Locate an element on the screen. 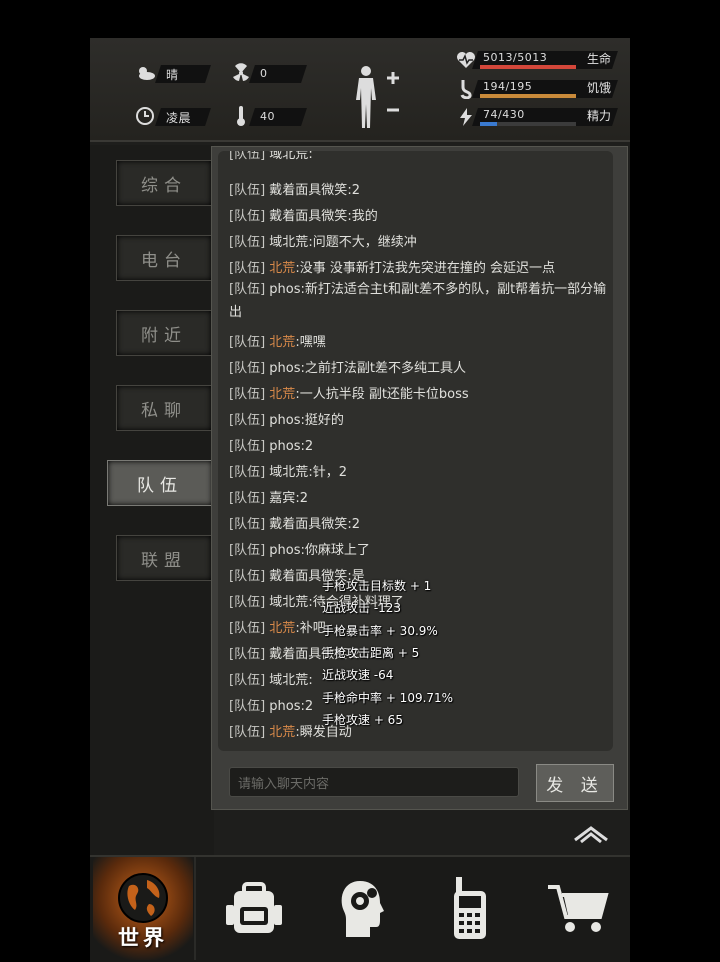  health-label: 生命 is located at coordinates (599, 59).